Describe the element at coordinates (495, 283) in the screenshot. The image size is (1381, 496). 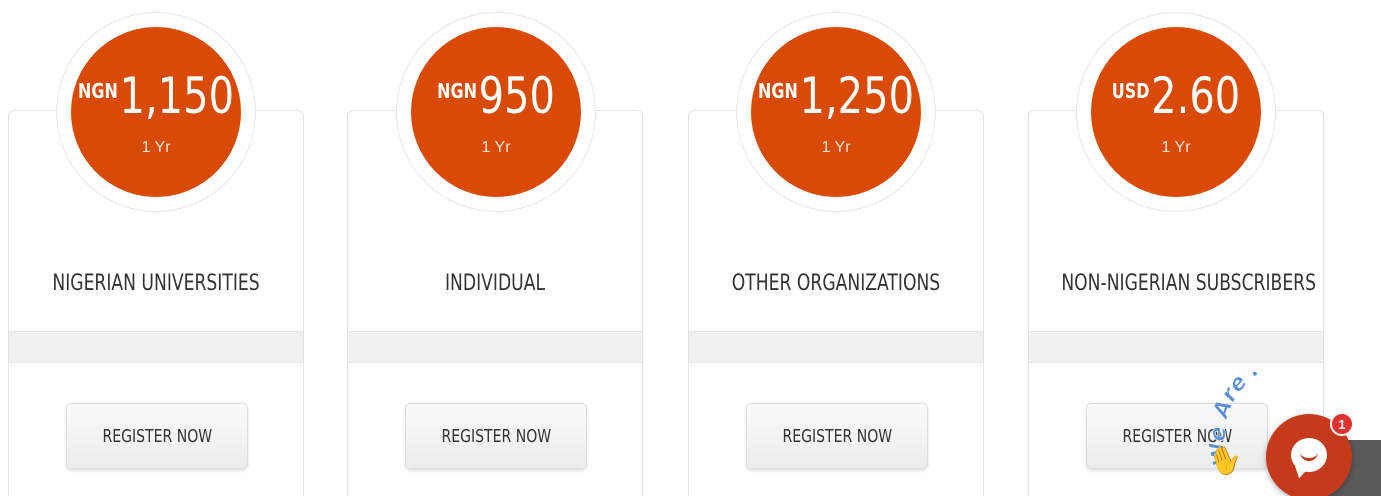
I see `plan-title: INDIVIDUAL` at that location.